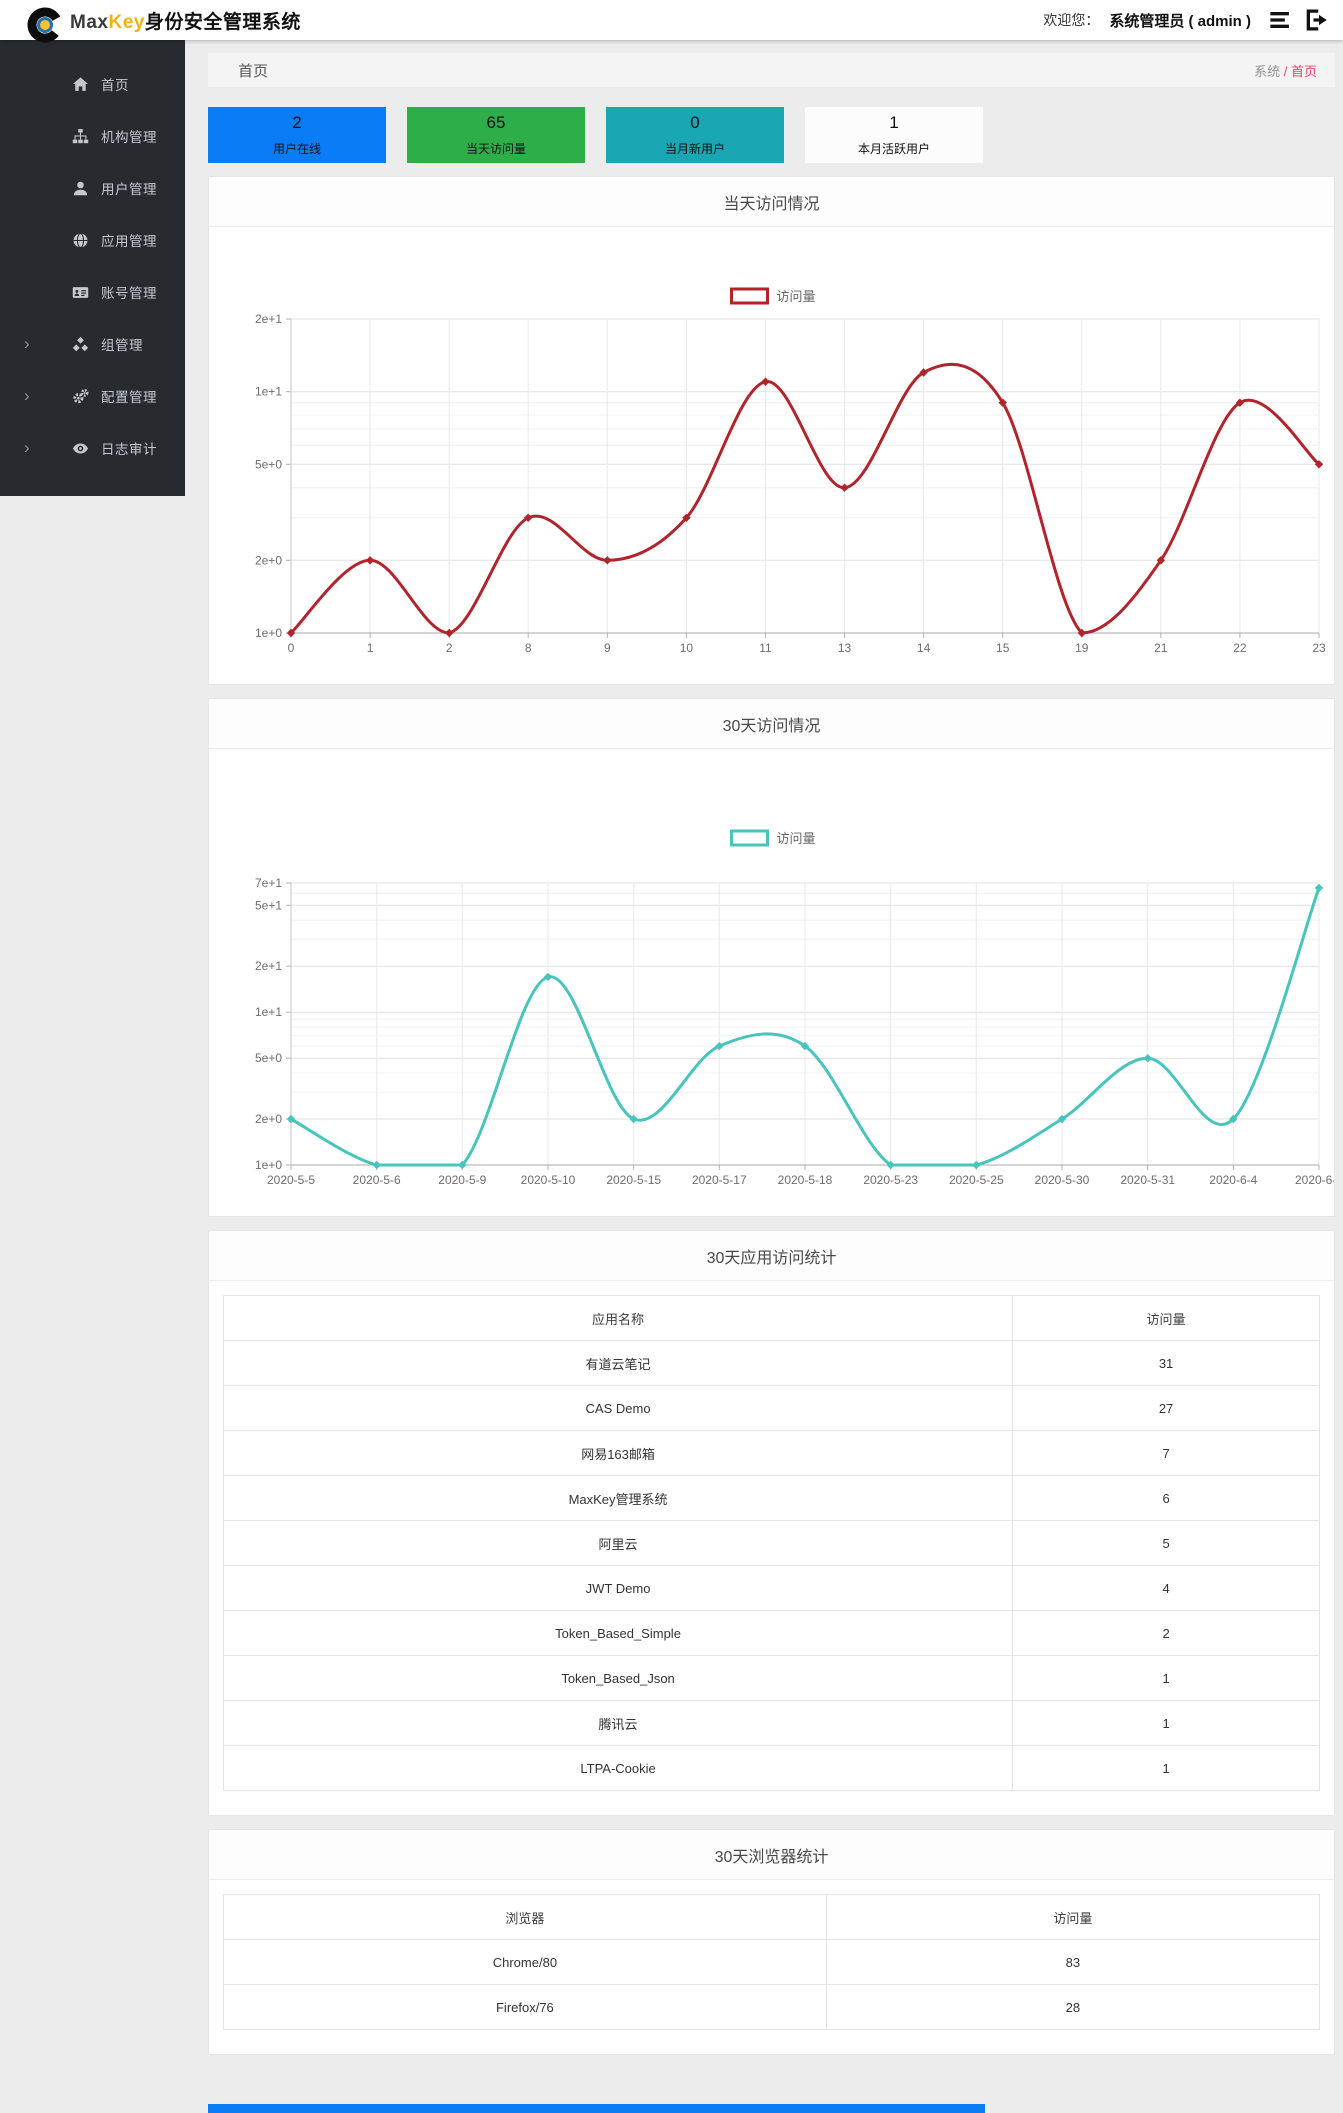  Describe the element at coordinates (894, 122) in the screenshot. I see `stat-value: 1` at that location.